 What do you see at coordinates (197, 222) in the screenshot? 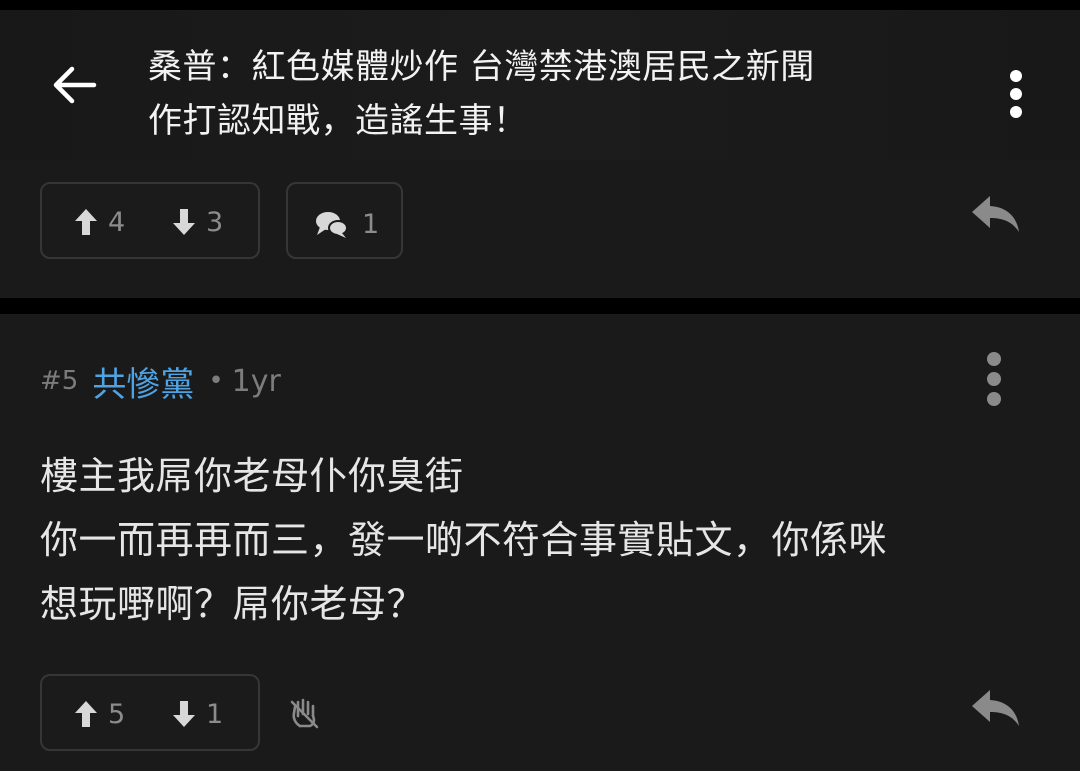
I see `post-downvote-button: 3` at bounding box center [197, 222].